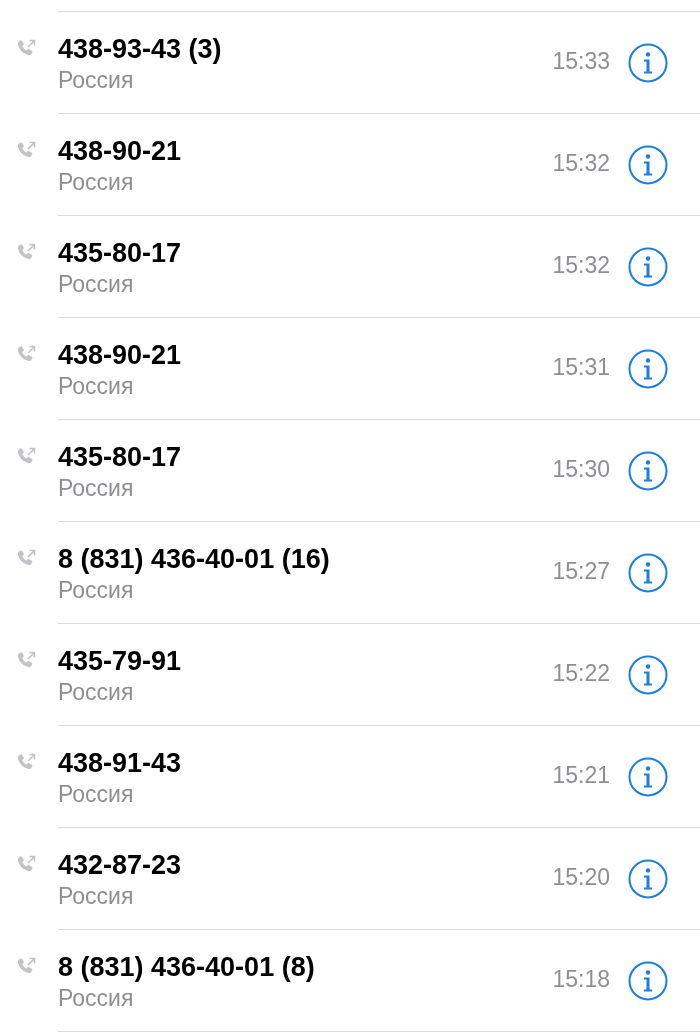 This screenshot has width=700, height=1033. Describe the element at coordinates (581, 469) in the screenshot. I see `call-time: 15:30` at that location.